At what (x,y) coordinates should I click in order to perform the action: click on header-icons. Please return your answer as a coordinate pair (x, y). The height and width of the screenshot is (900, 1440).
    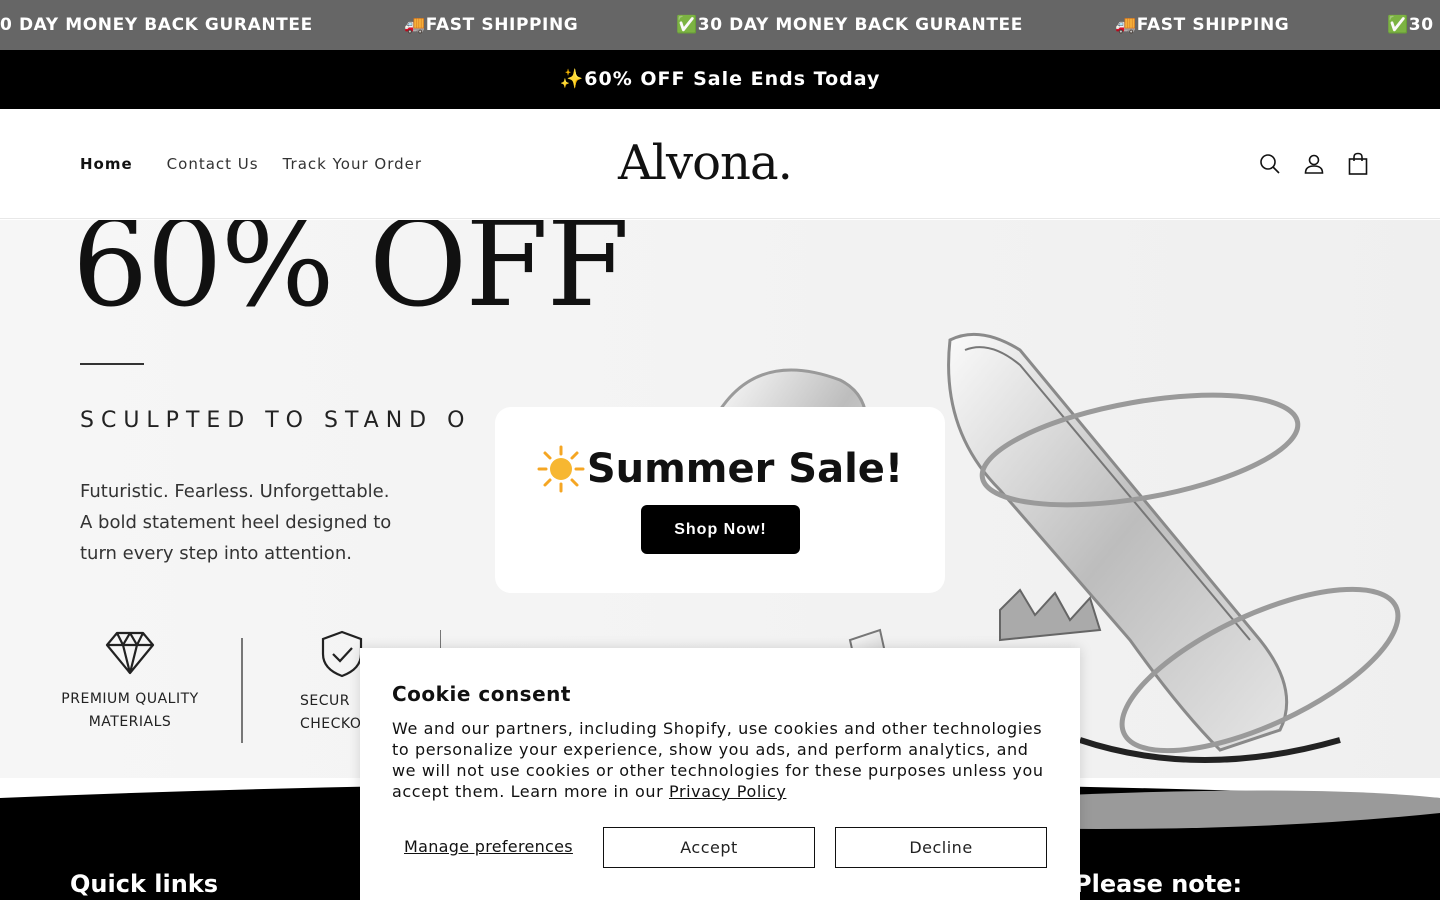
    Looking at the image, I should click on (1314, 164).